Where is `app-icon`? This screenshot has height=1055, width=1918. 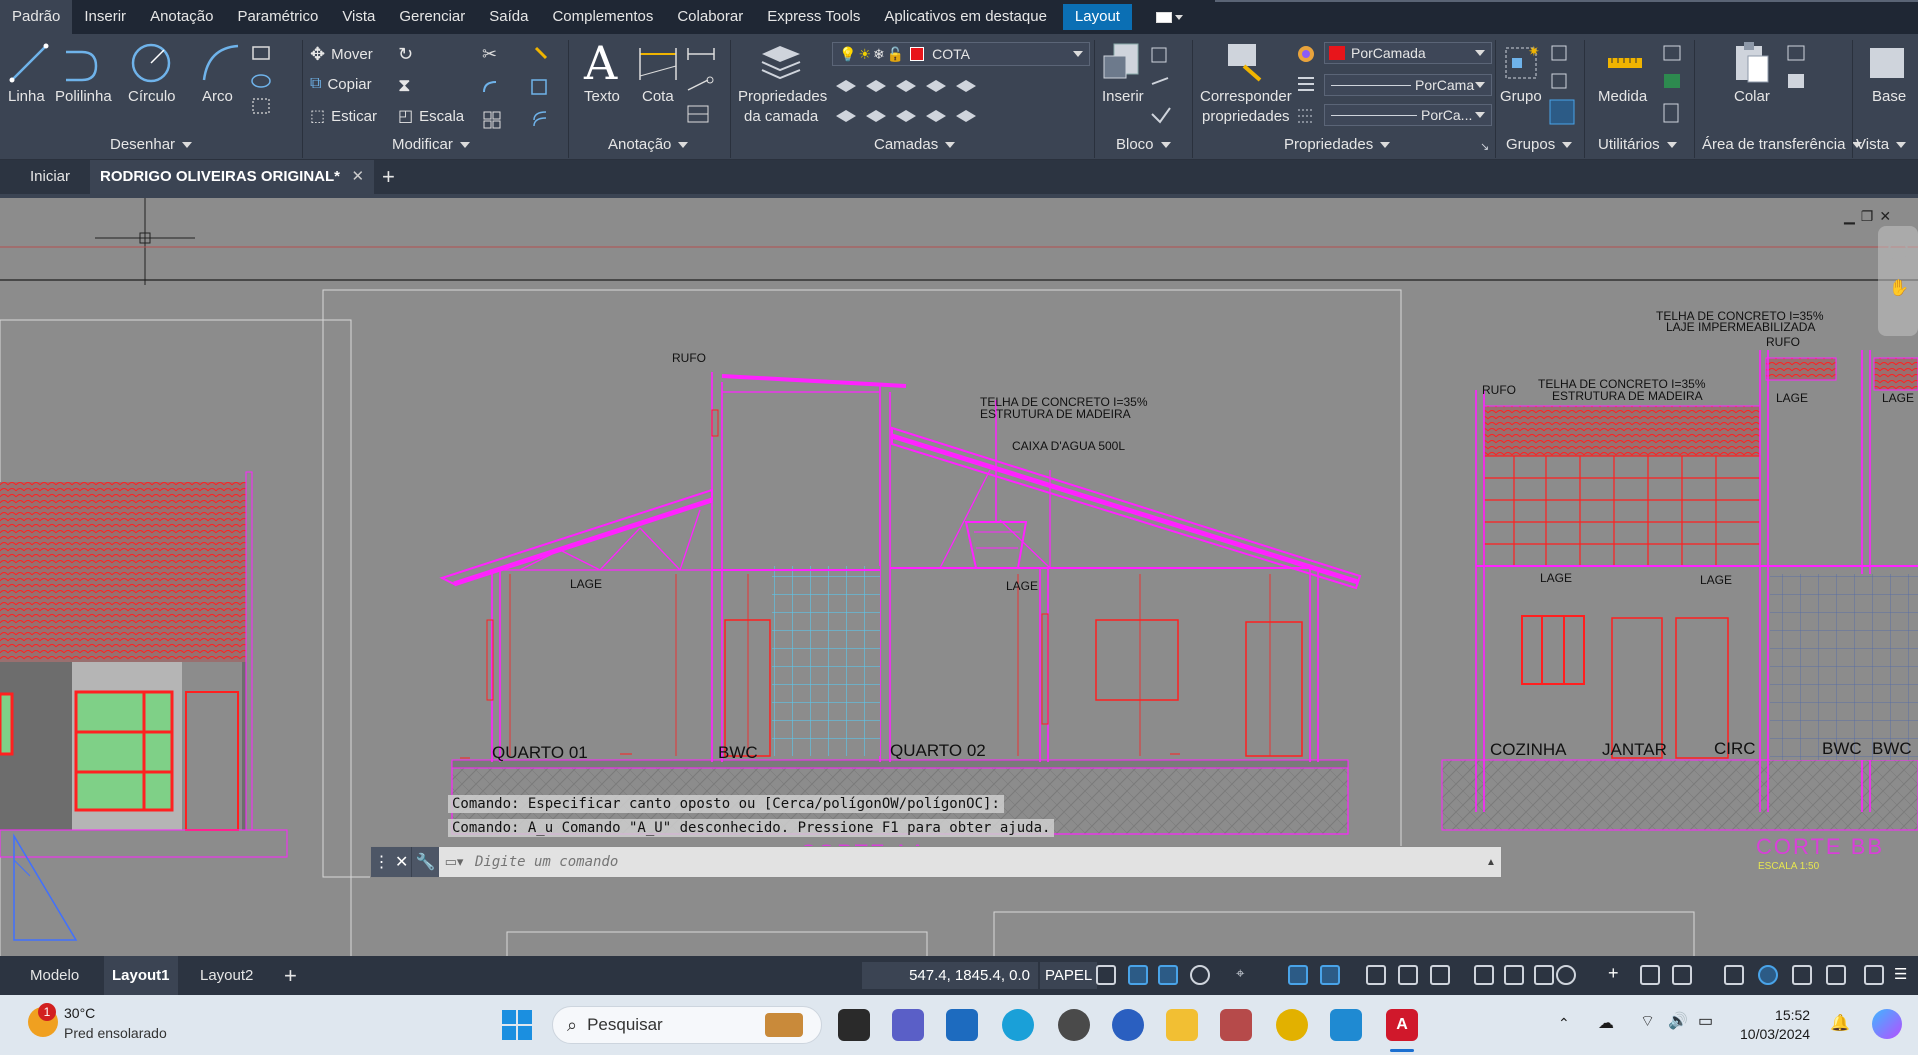
app-icon is located at coordinates (1236, 1025).